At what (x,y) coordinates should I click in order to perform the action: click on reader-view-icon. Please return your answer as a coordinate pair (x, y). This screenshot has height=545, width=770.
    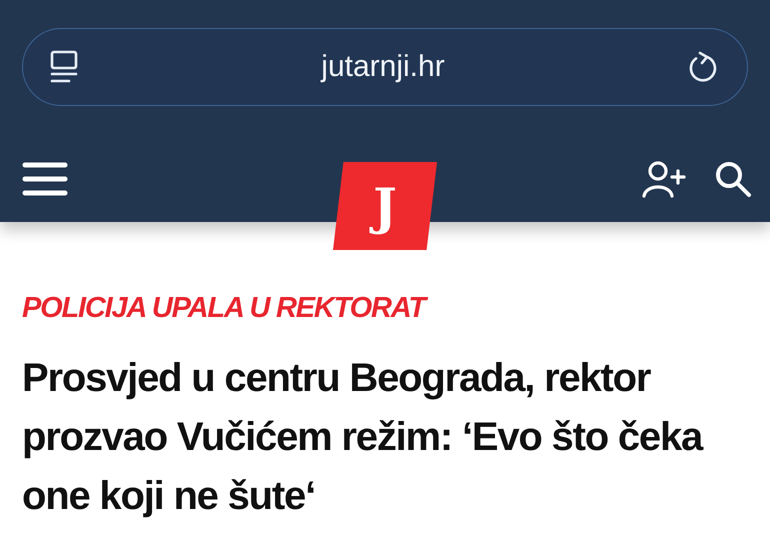
    Looking at the image, I should click on (64, 67).